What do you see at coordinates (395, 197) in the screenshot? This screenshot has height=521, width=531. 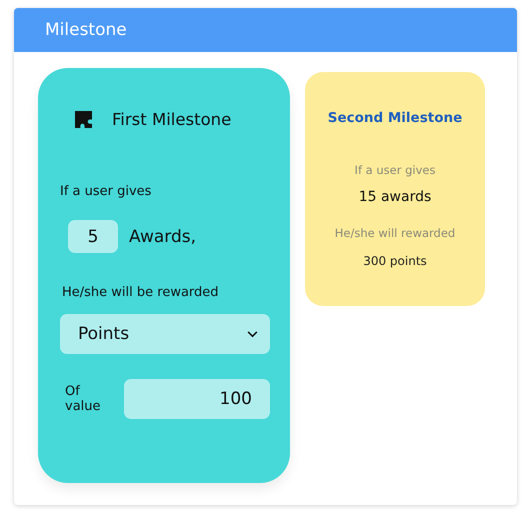 I see `awards-text: 15 awards` at bounding box center [395, 197].